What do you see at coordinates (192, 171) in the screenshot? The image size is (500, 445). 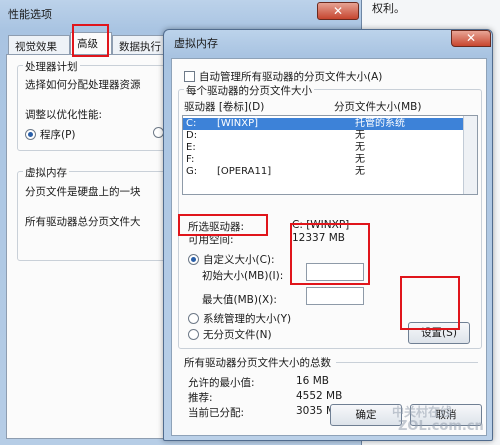 I see `drive-letter: G:` at bounding box center [192, 171].